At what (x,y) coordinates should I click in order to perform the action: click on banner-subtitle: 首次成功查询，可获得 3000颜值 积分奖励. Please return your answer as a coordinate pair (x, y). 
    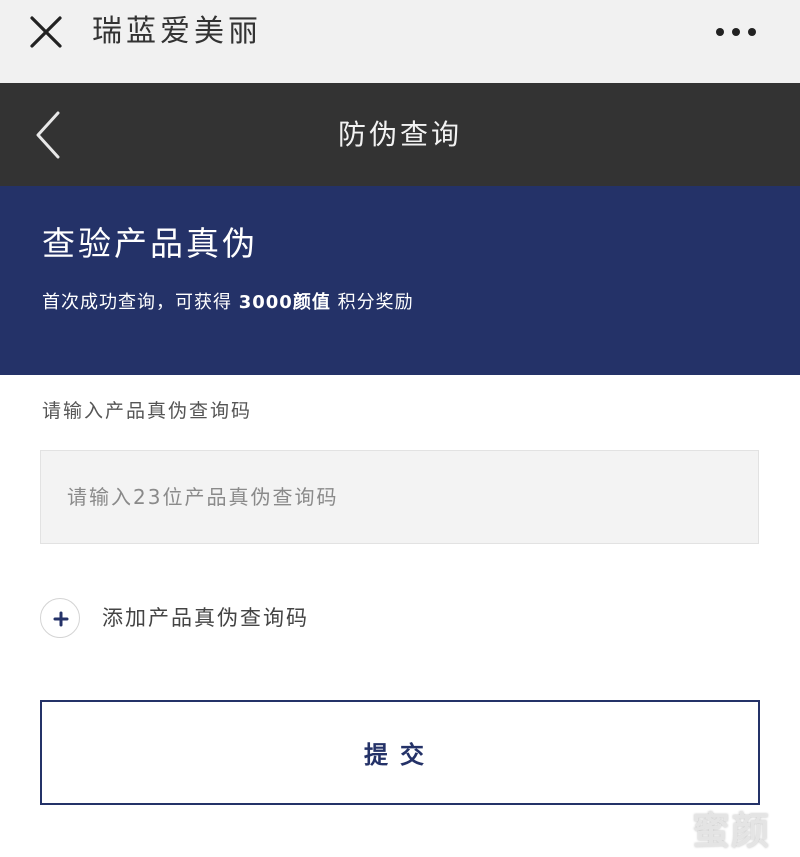
    Looking at the image, I should click on (228, 303).